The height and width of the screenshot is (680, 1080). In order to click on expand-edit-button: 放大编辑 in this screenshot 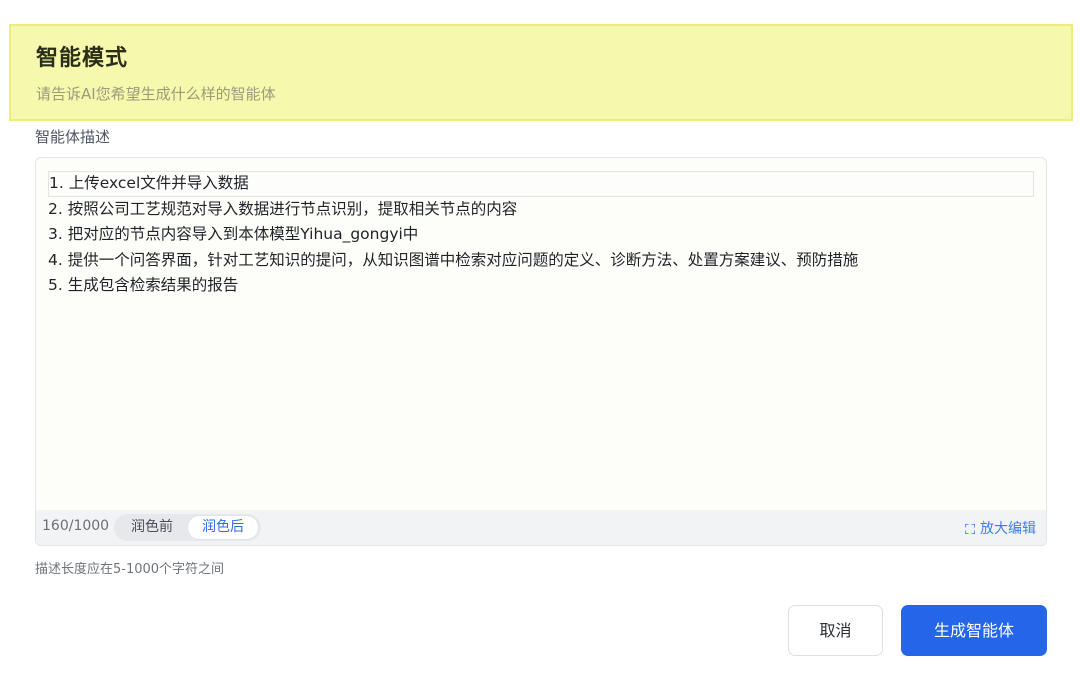, I will do `click(1000, 528)`.